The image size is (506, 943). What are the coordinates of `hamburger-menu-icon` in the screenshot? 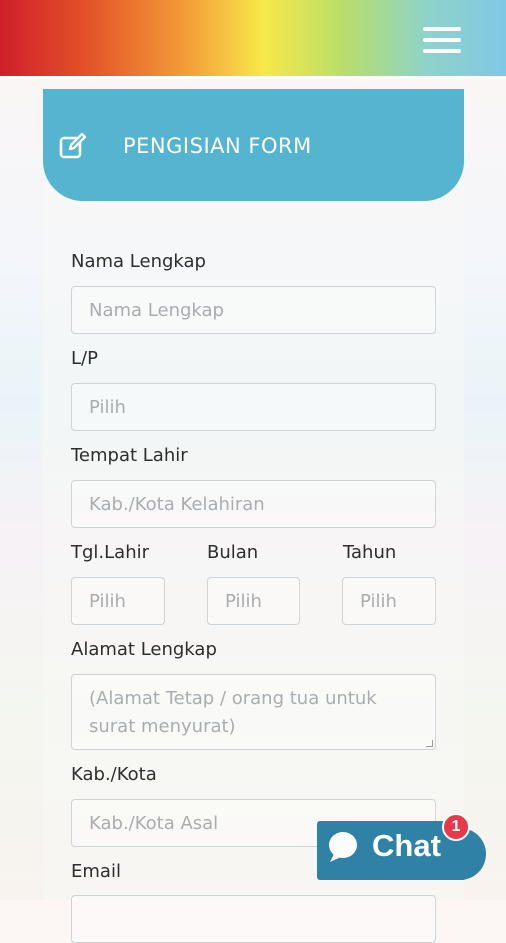 It's located at (442, 41).